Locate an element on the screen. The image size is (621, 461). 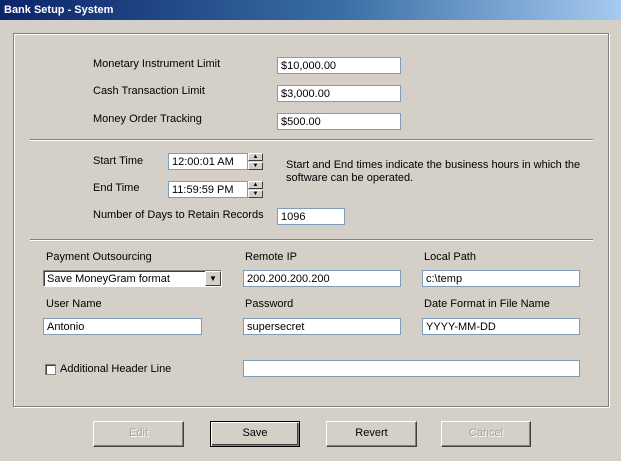
payment-outsourcing-label: Payment Outsourcing is located at coordinates (99, 257).